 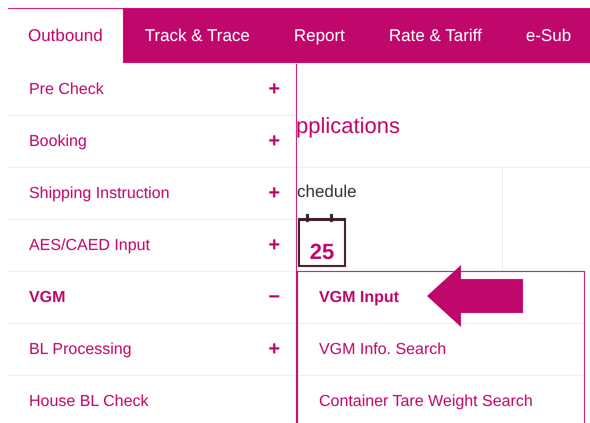 What do you see at coordinates (152, 142) in the screenshot?
I see `menu-item: Booking +` at bounding box center [152, 142].